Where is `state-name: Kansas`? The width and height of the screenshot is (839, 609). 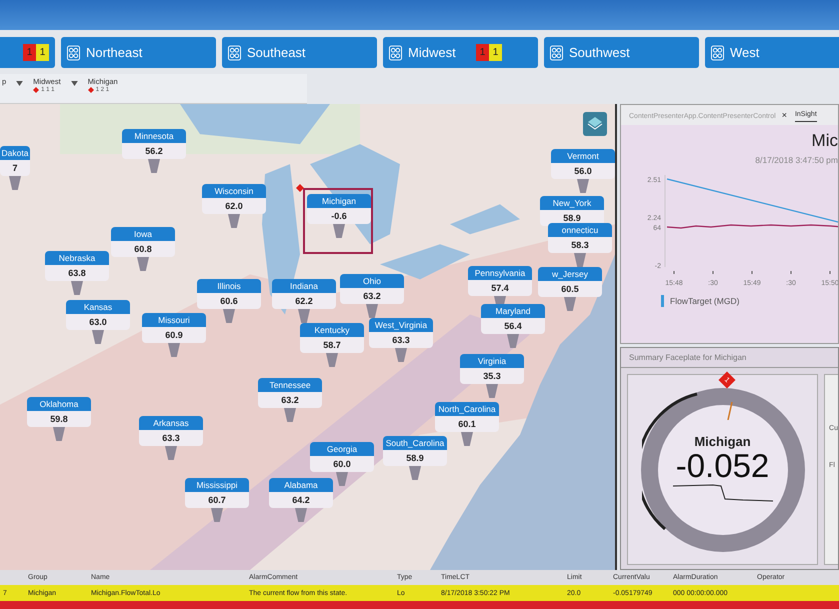
state-name: Kansas is located at coordinates (98, 307).